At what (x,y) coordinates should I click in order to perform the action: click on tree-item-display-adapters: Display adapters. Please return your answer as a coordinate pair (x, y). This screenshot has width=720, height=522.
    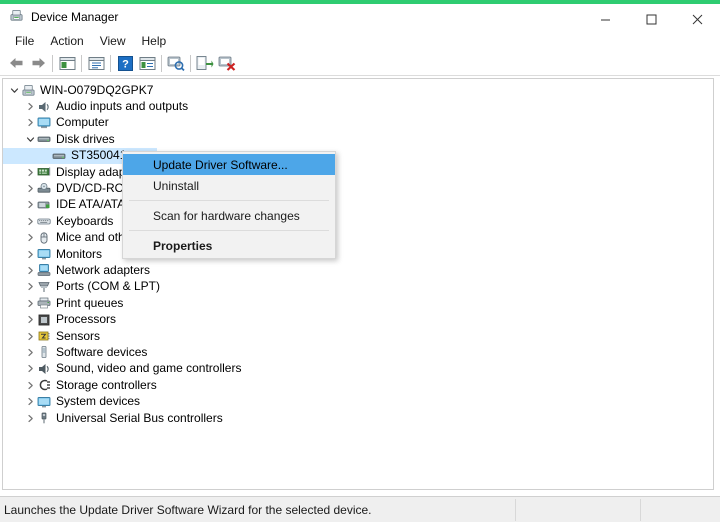
    Looking at the image, I should click on (358, 172).